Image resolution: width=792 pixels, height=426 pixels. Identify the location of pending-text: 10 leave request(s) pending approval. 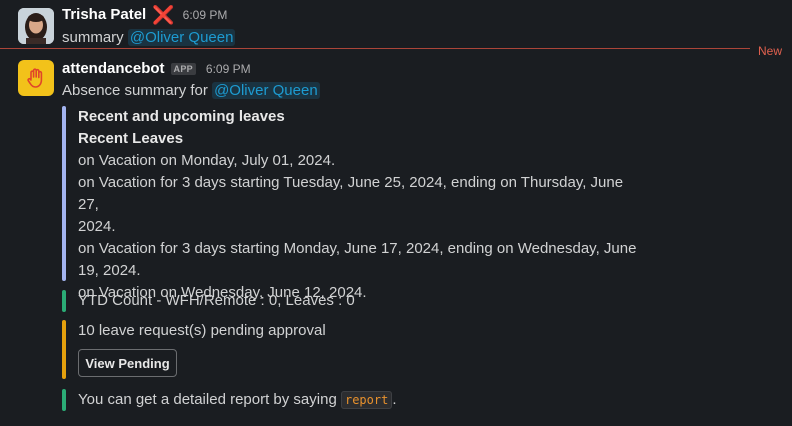
(202, 330).